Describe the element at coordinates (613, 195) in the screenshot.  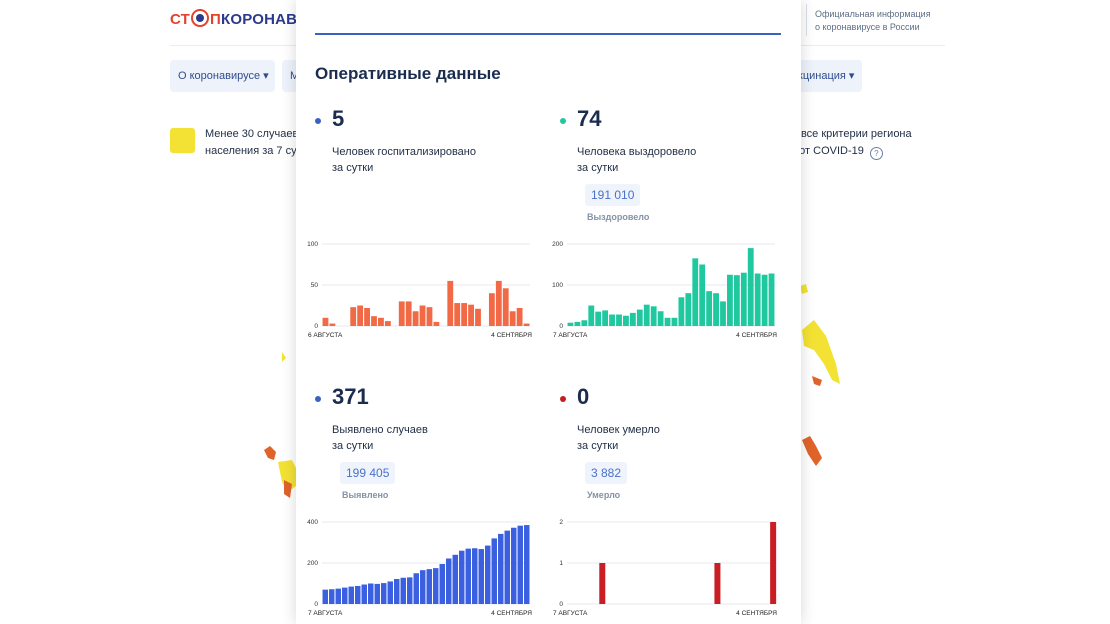
I see `stat-total: 191 010` at that location.